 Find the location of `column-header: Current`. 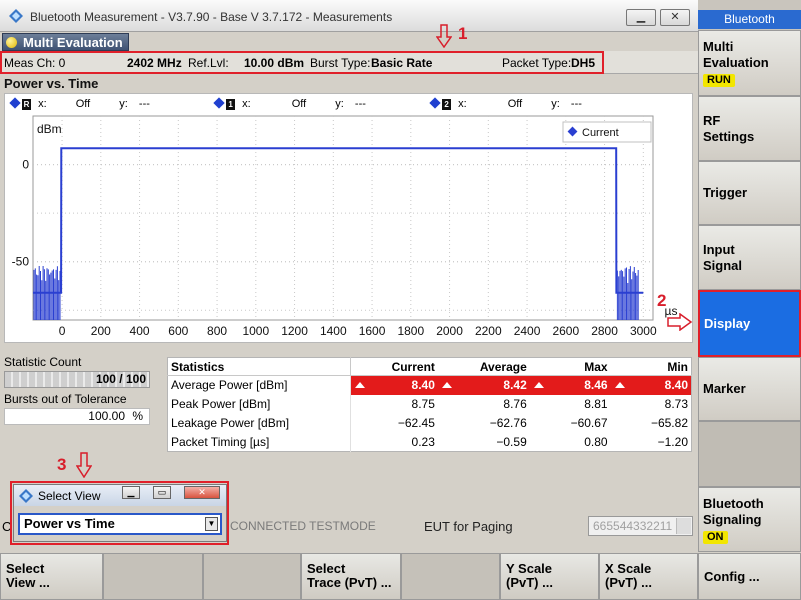

column-header: Current is located at coordinates (394, 366).